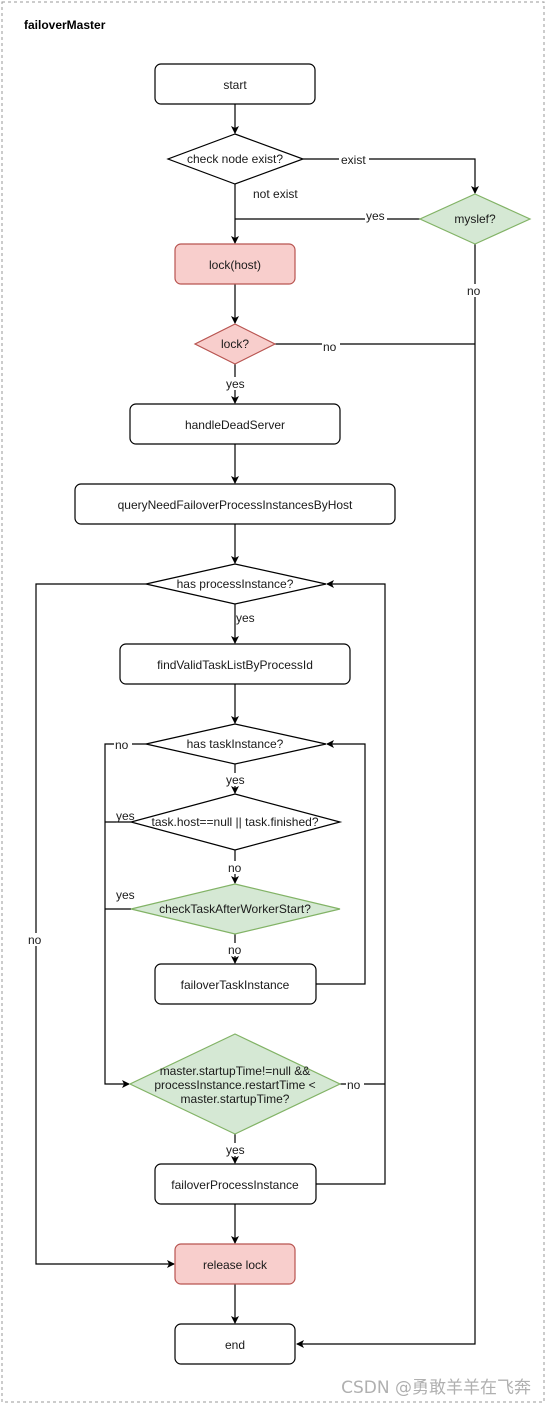 The width and height of the screenshot is (547, 1405). I want to click on node-myself: myslef?, so click(475, 219).